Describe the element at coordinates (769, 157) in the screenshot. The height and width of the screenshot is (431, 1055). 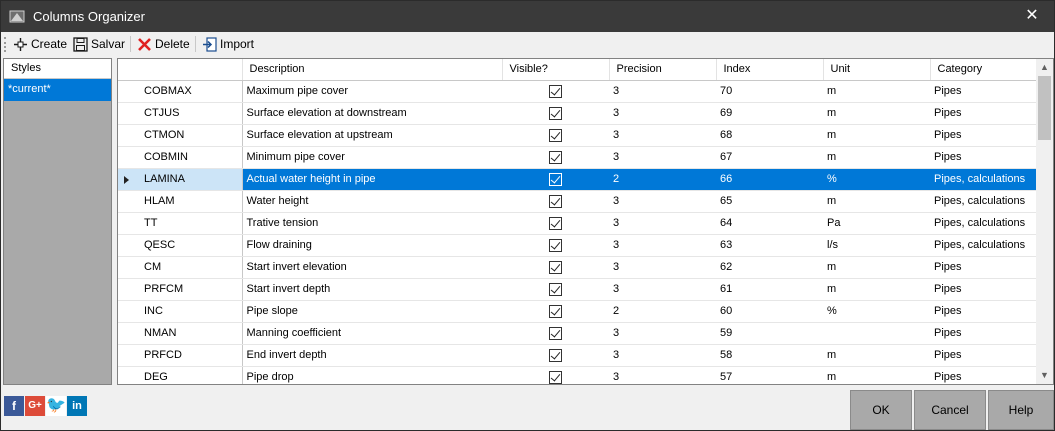
I see `cell-index: 67` at that location.